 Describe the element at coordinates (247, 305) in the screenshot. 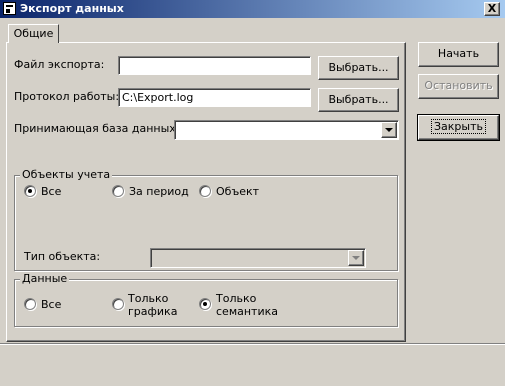

I see `radio-data-semantics-label: Только семантика` at that location.